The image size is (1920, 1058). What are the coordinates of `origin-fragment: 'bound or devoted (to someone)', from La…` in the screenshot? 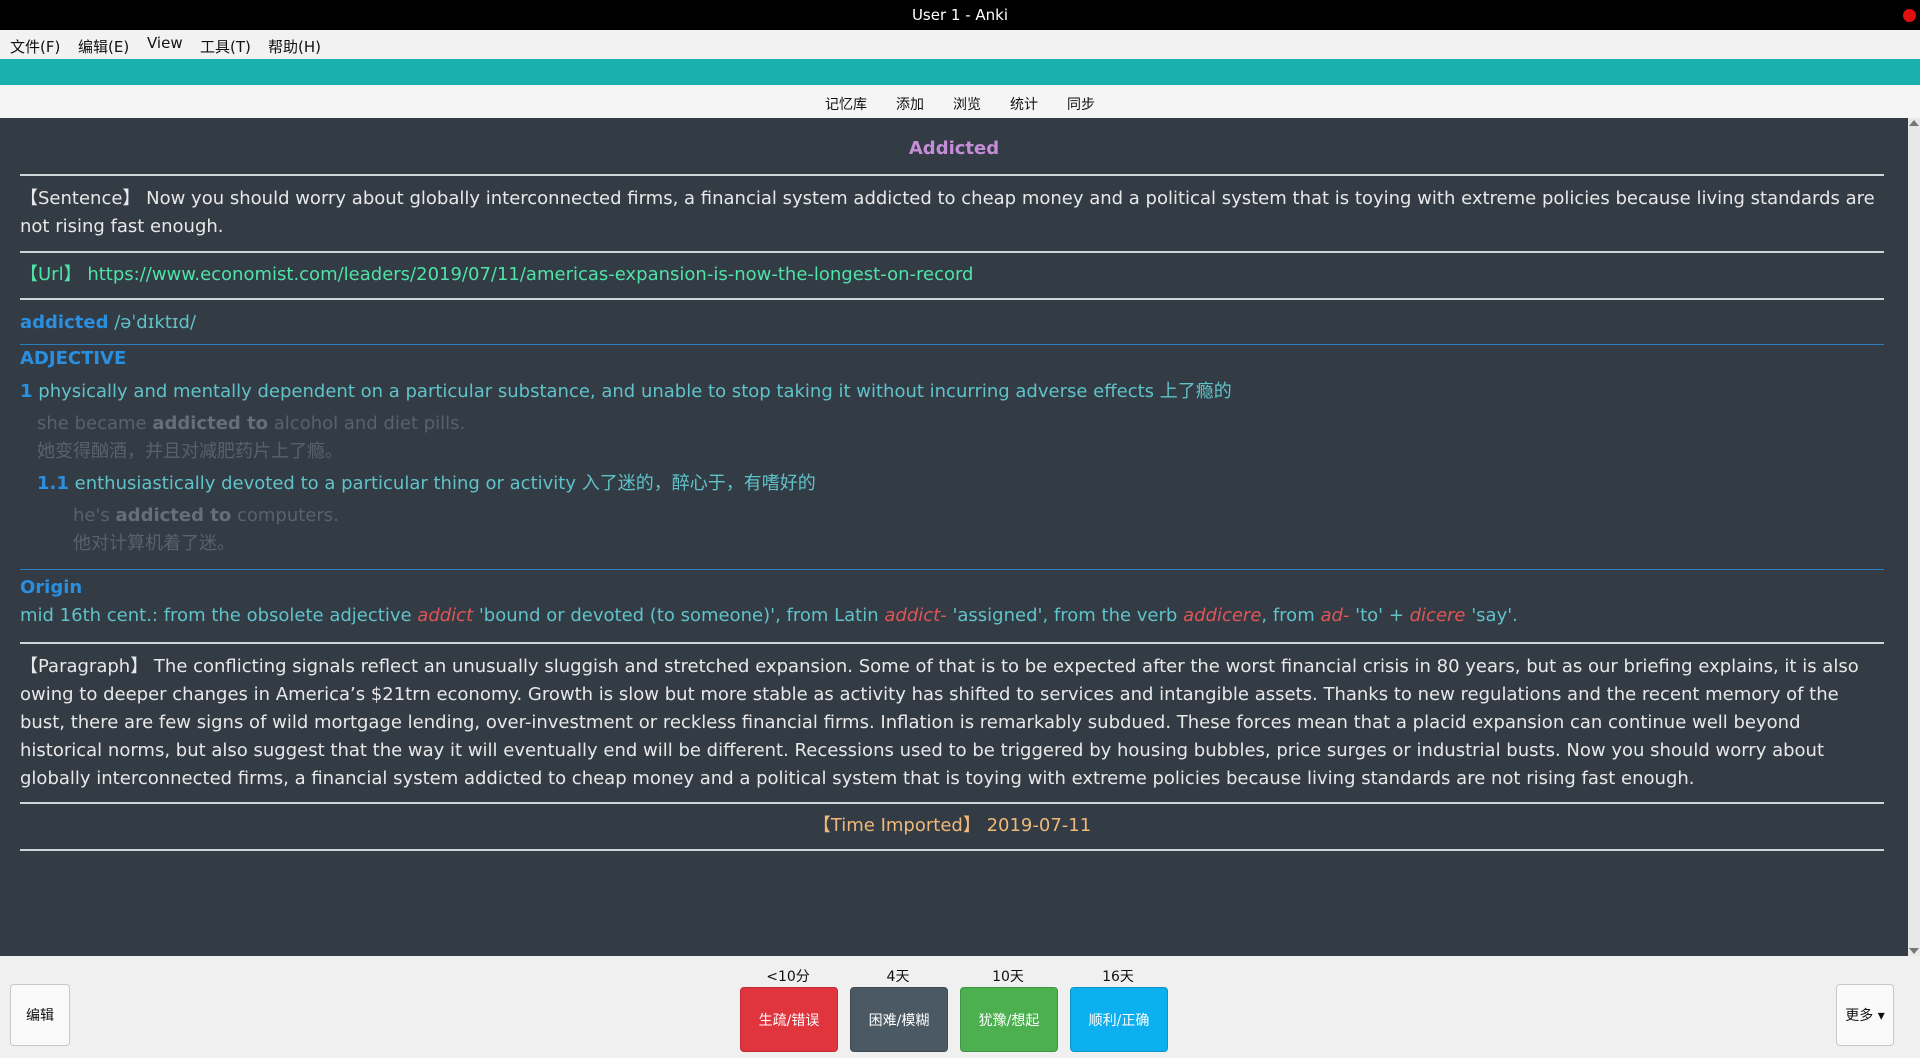 It's located at (679, 615).